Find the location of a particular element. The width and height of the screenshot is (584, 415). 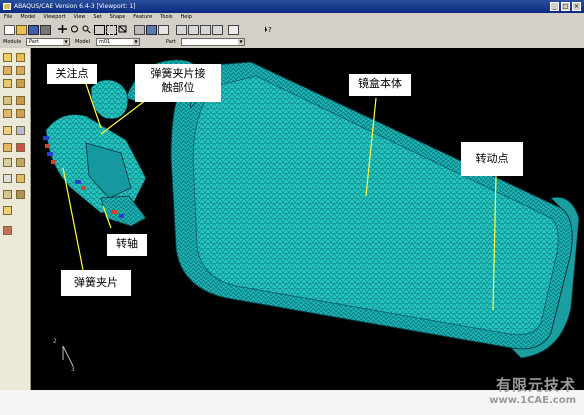

create-part-icon is located at coordinates (7, 57).